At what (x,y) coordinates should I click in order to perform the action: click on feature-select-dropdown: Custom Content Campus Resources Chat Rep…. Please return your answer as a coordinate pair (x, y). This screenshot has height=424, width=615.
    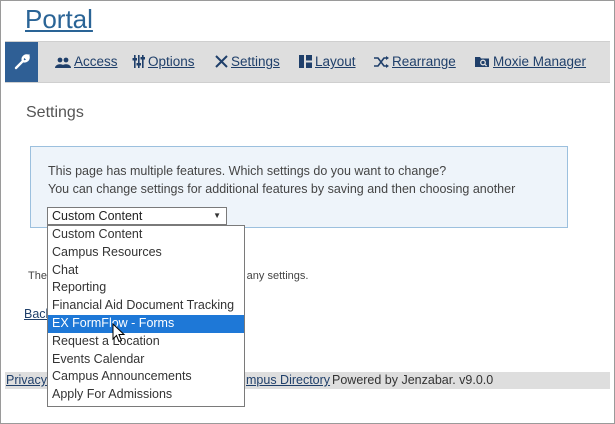
    Looking at the image, I should click on (146, 316).